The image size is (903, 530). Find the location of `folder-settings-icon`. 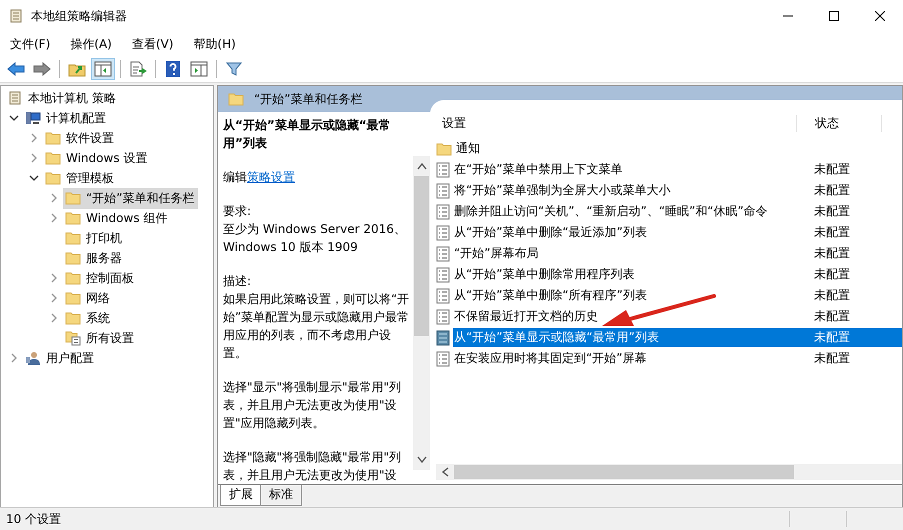

folder-settings-icon is located at coordinates (73, 338).